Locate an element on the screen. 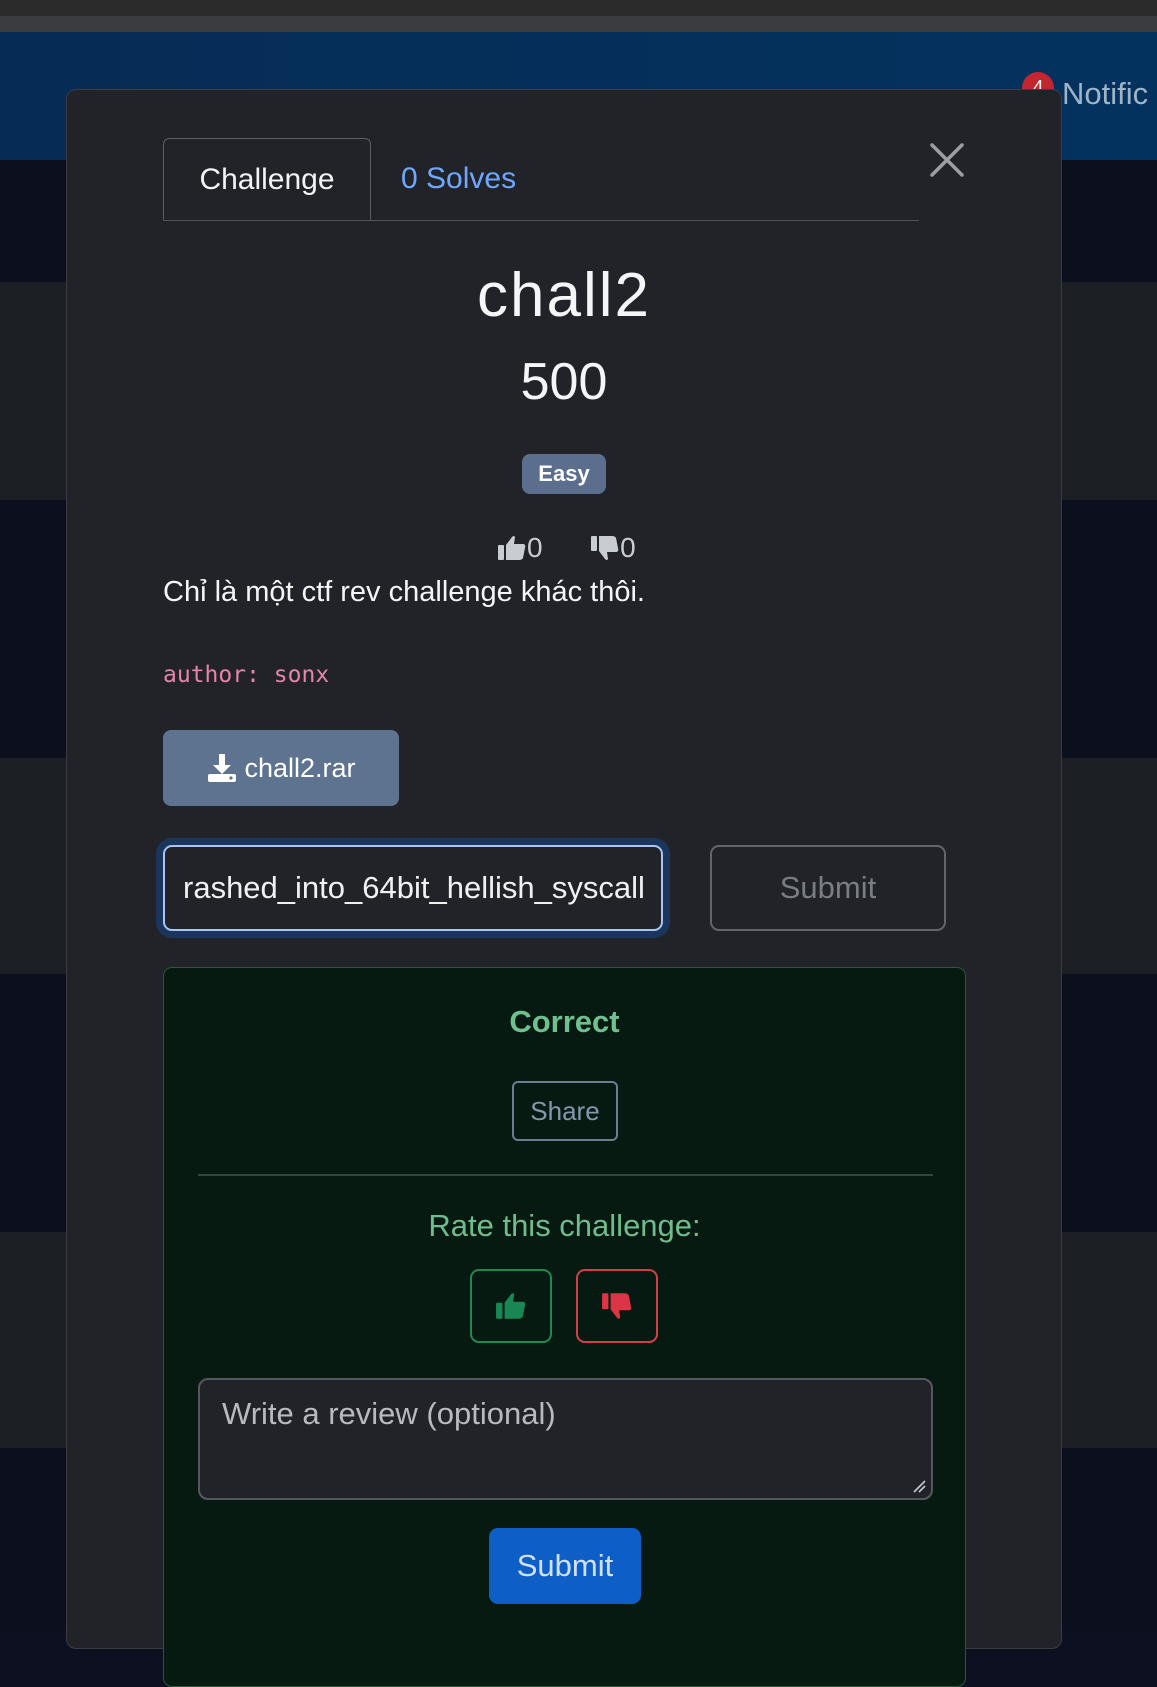 The width and height of the screenshot is (1157, 1687). share-button: Share is located at coordinates (565, 1111).